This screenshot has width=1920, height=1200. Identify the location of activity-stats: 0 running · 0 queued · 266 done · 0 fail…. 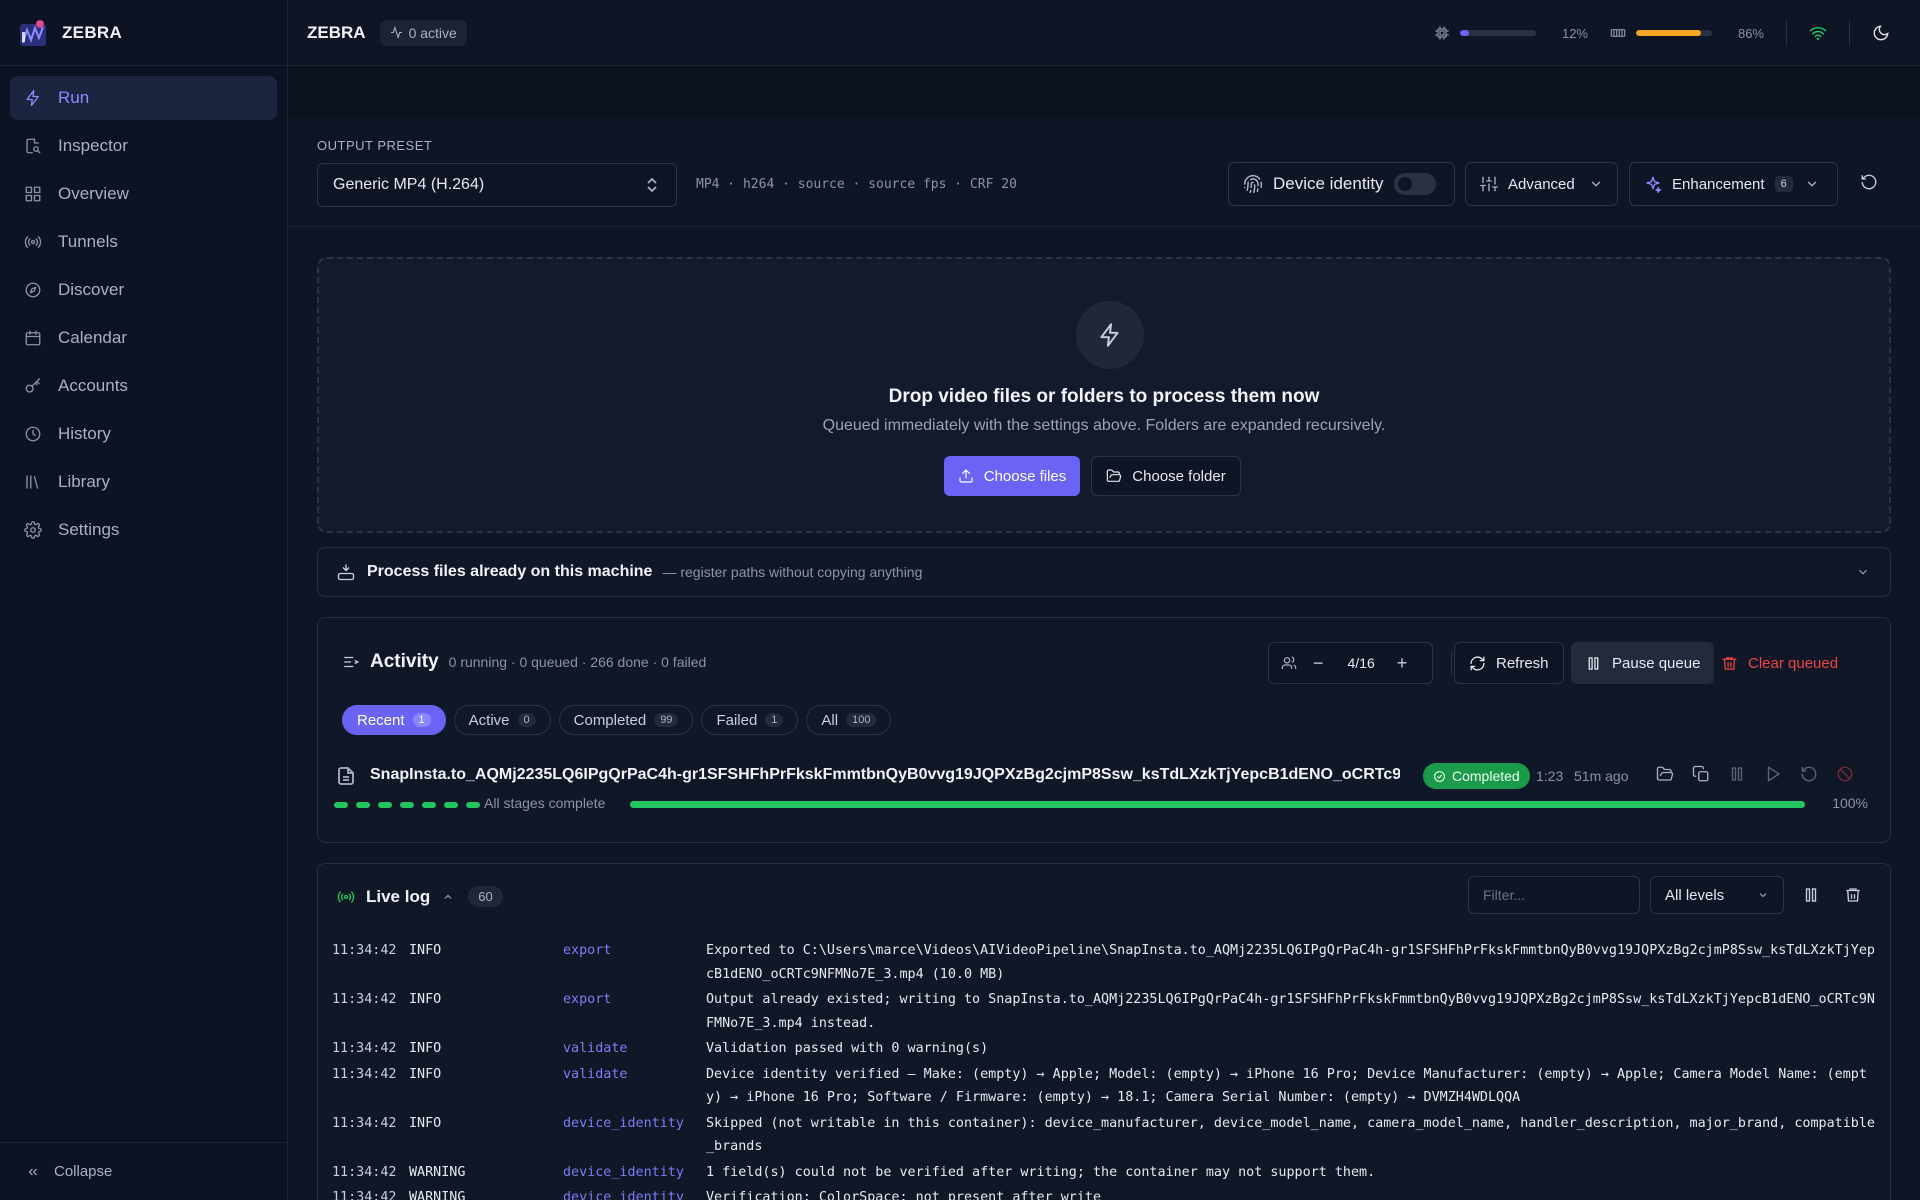
(577, 662).